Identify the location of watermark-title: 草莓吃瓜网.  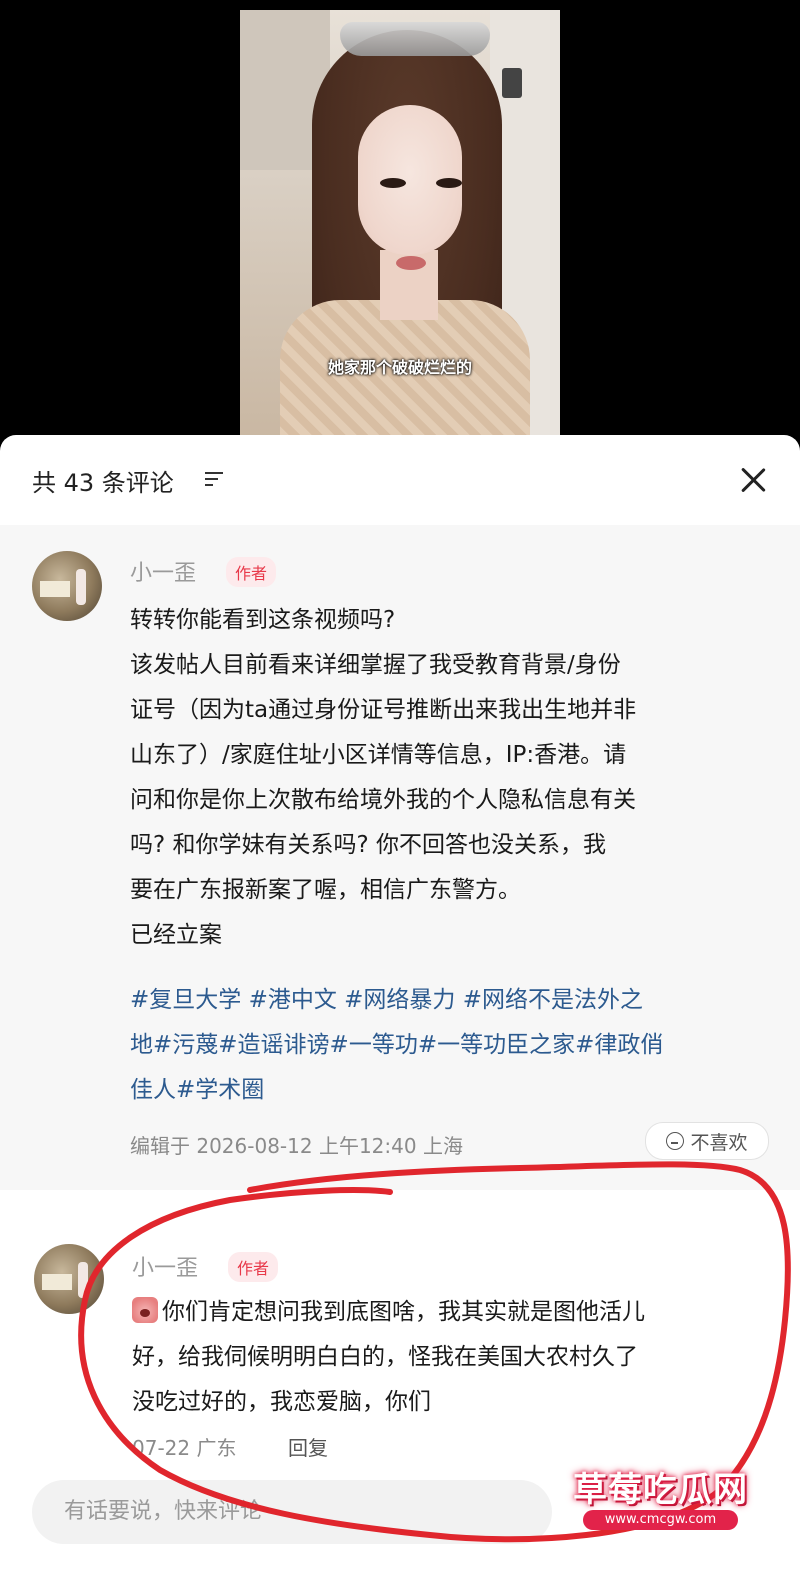
(660, 1490).